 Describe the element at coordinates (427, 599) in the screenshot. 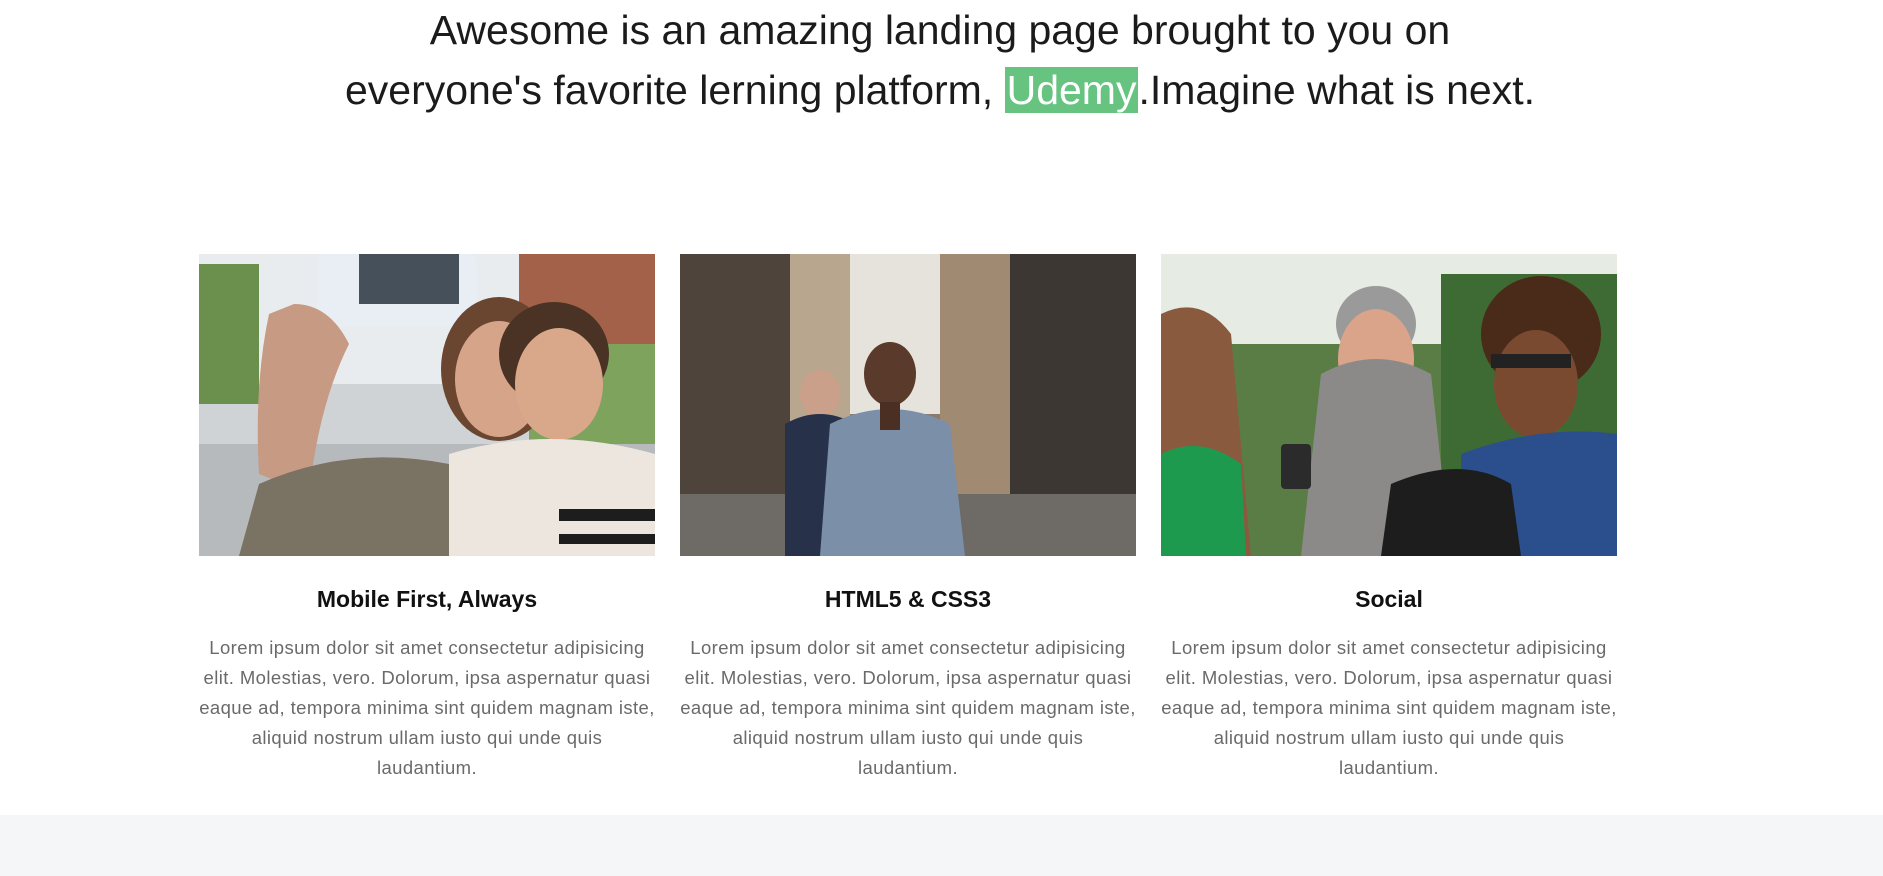

I see `feature-title: Mobile First, Always` at that location.